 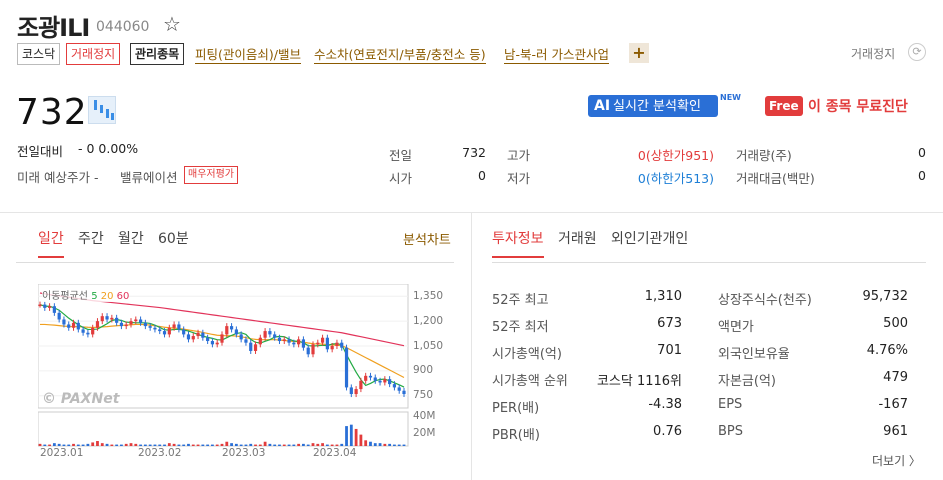 What do you see at coordinates (530, 381) in the screenshot?
I see `invest-label: 시가총액 순위` at bounding box center [530, 381].